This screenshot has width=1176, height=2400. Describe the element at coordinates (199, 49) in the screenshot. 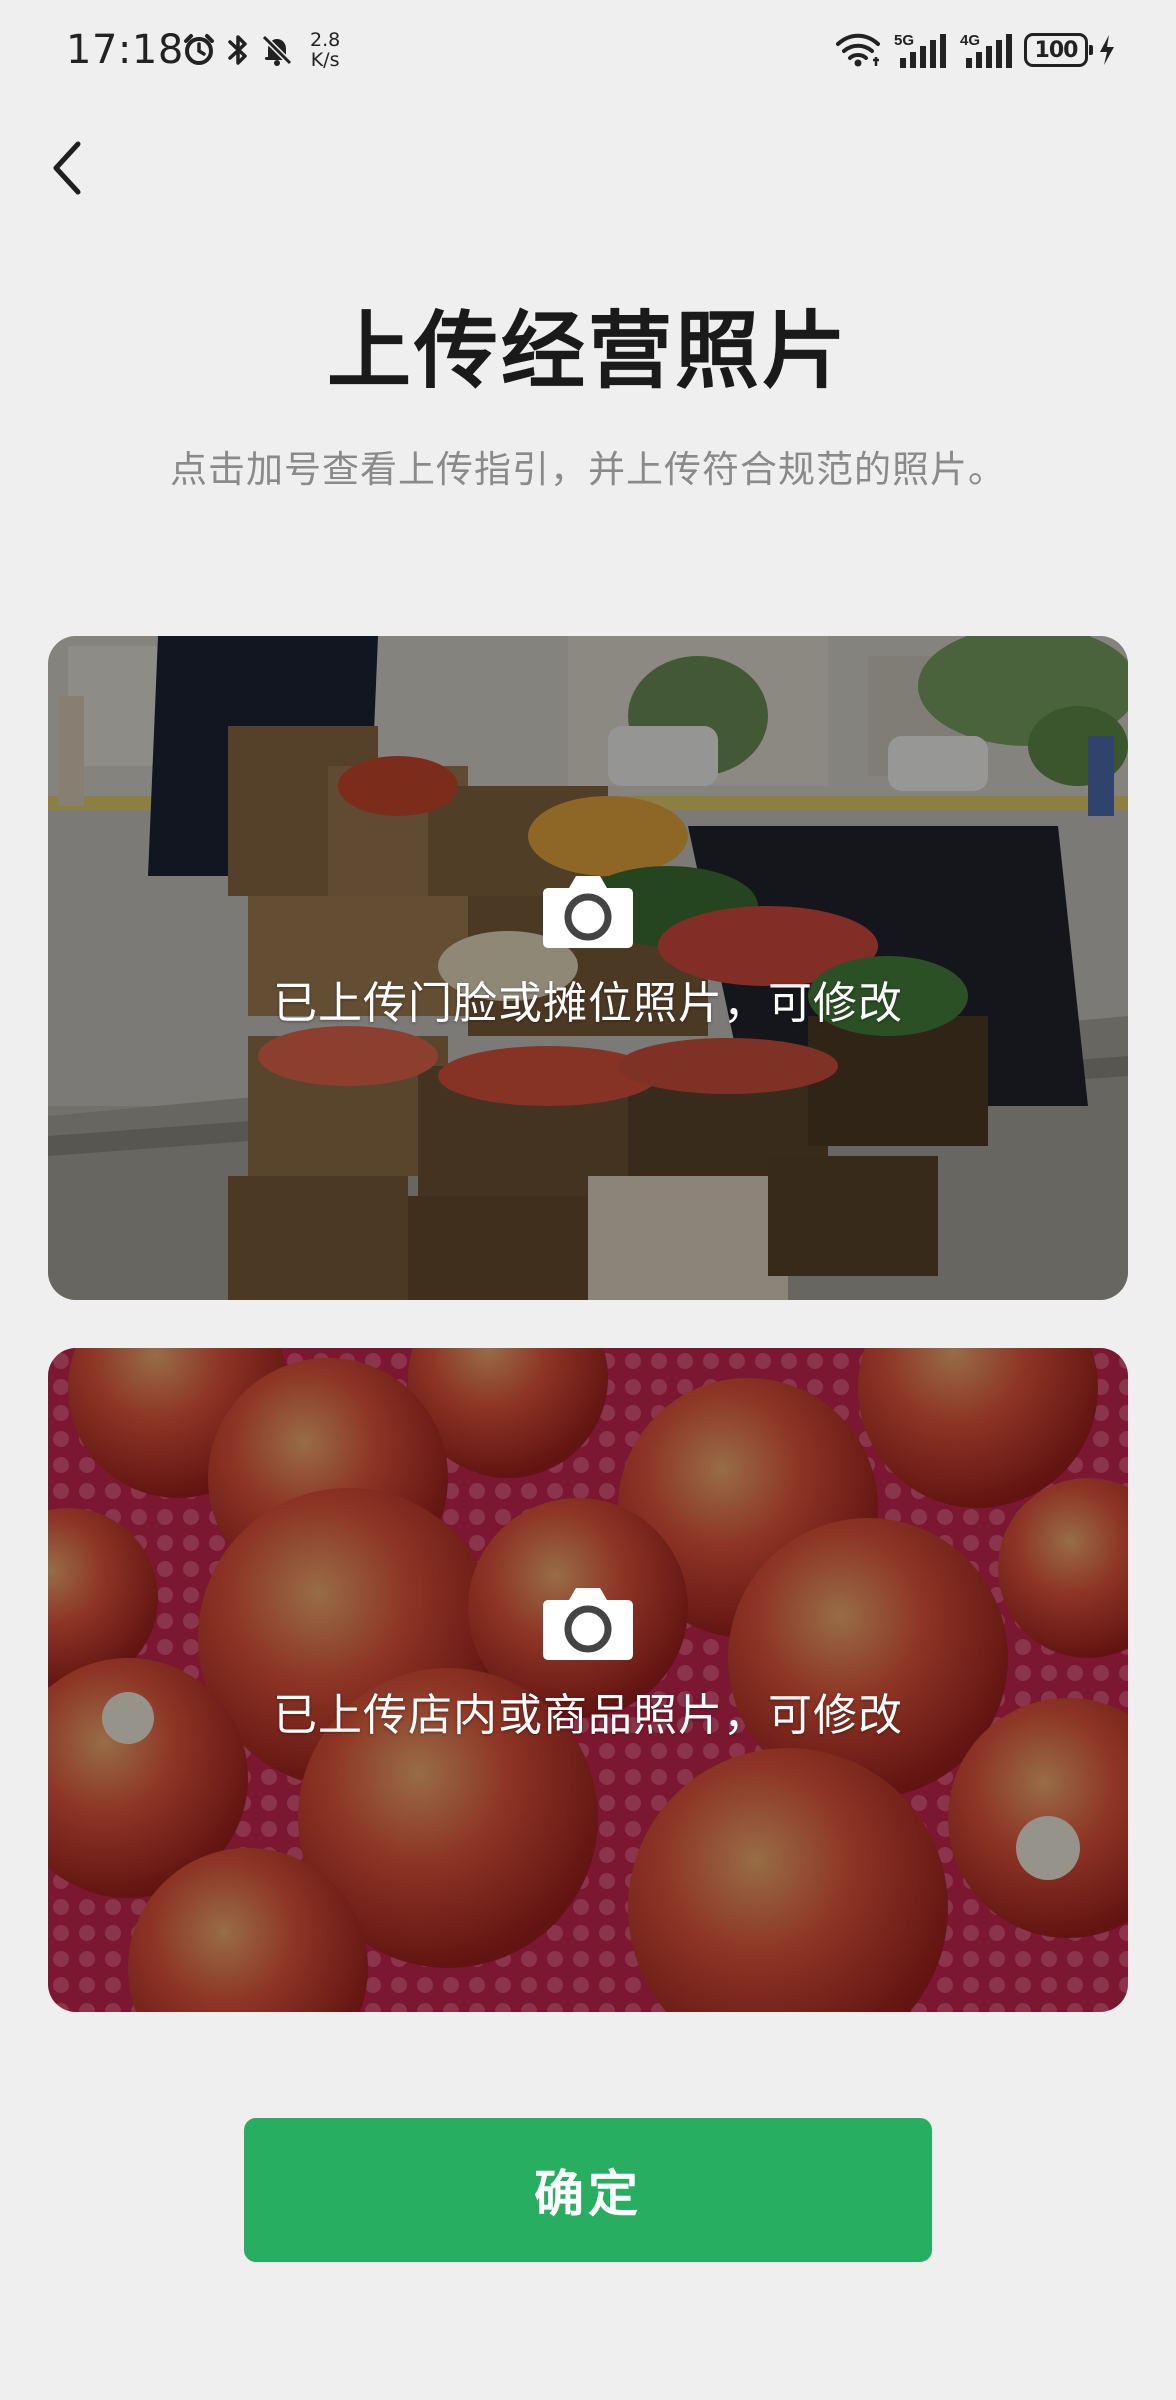

I see `alarm-icon` at that location.